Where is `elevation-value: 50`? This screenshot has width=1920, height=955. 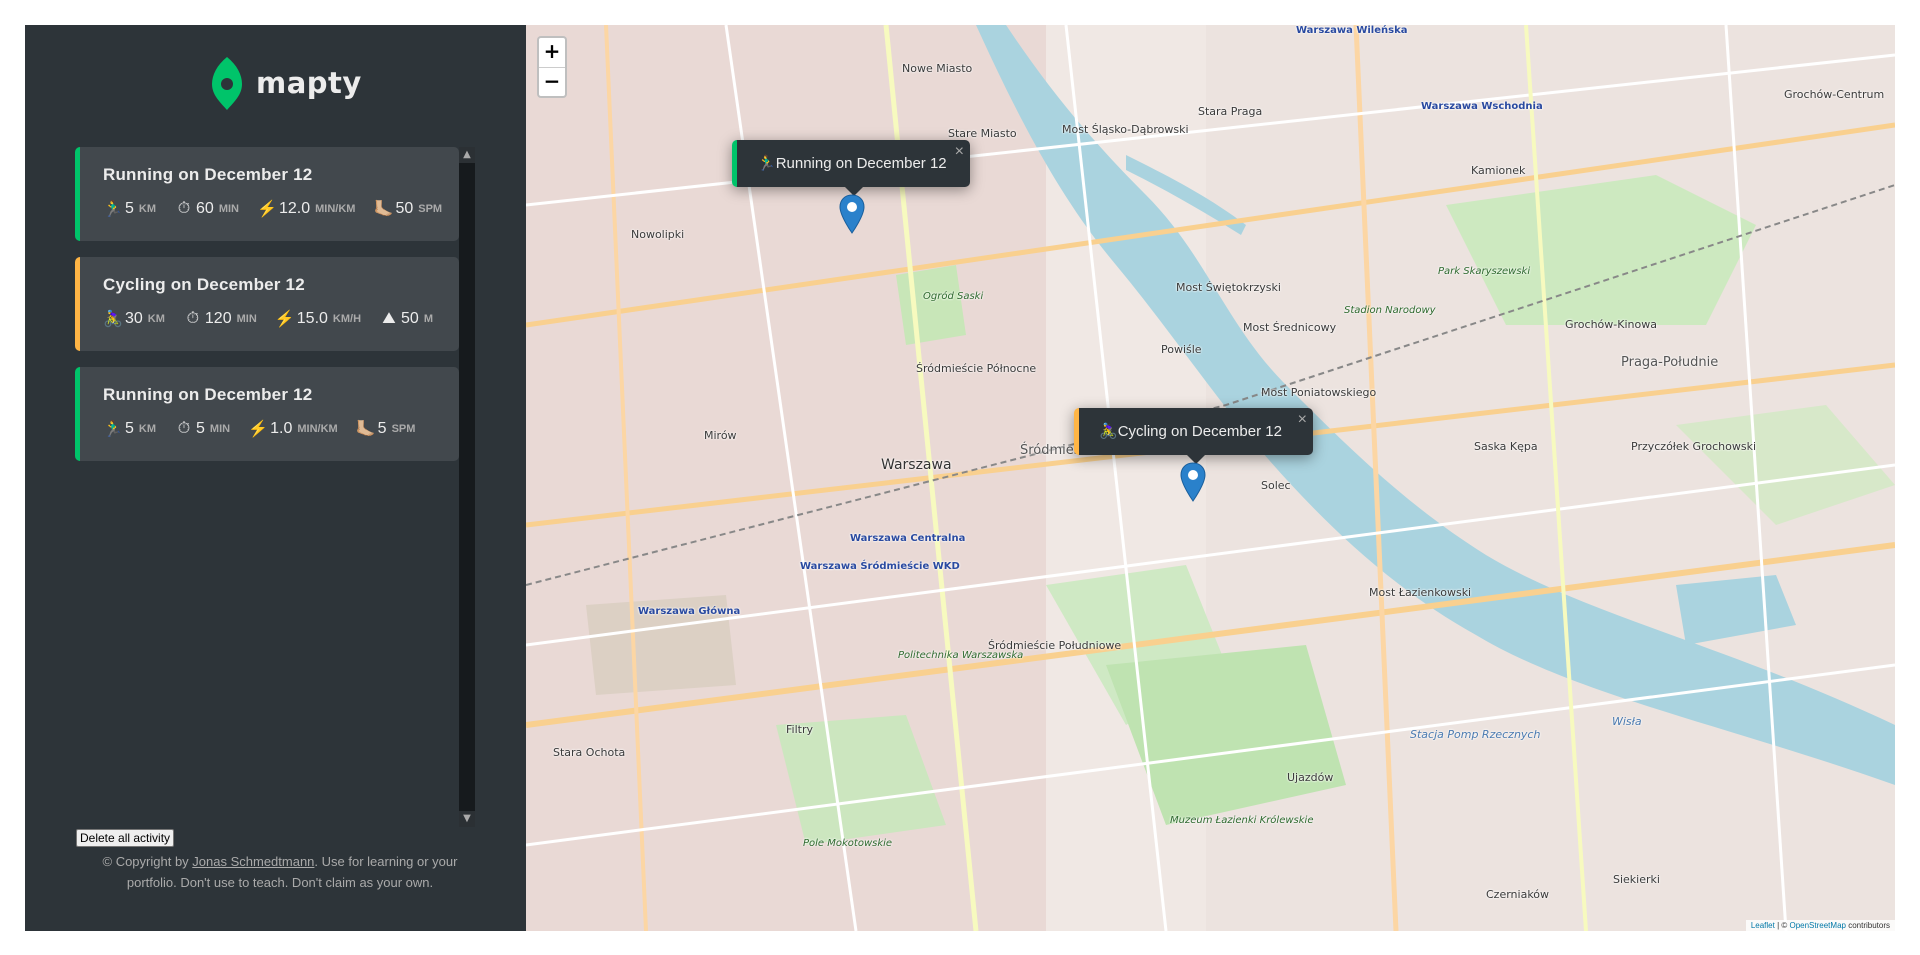 elevation-value: 50 is located at coordinates (410, 318).